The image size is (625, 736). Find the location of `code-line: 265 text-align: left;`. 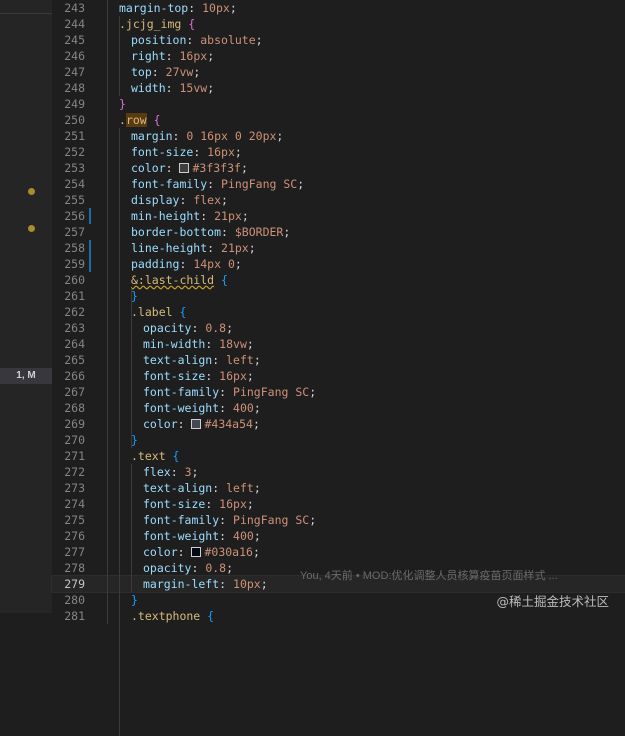

code-line: 265 text-align: left; is located at coordinates (338, 360).